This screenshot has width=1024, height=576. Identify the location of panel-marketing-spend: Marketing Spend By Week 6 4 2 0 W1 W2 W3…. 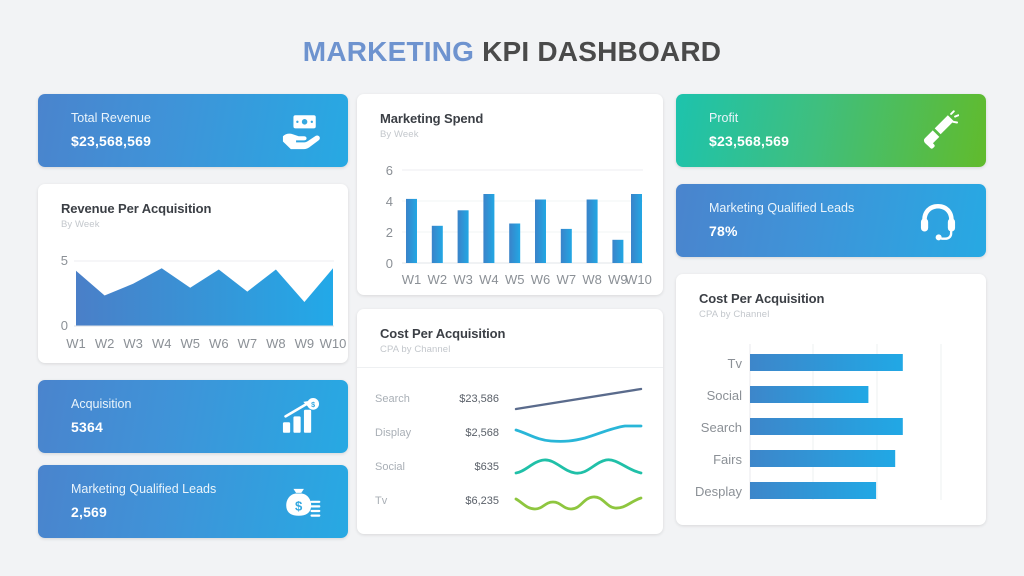
(510, 194).